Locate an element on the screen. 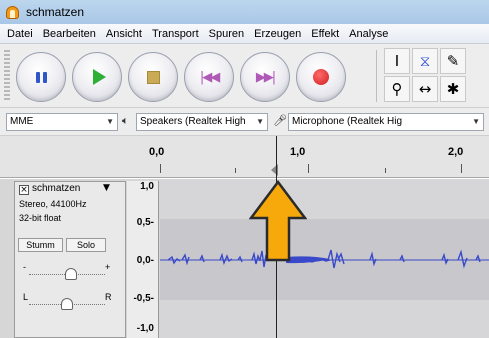 This screenshot has height=338, width=489. close-icon: × is located at coordinates (24, 190).